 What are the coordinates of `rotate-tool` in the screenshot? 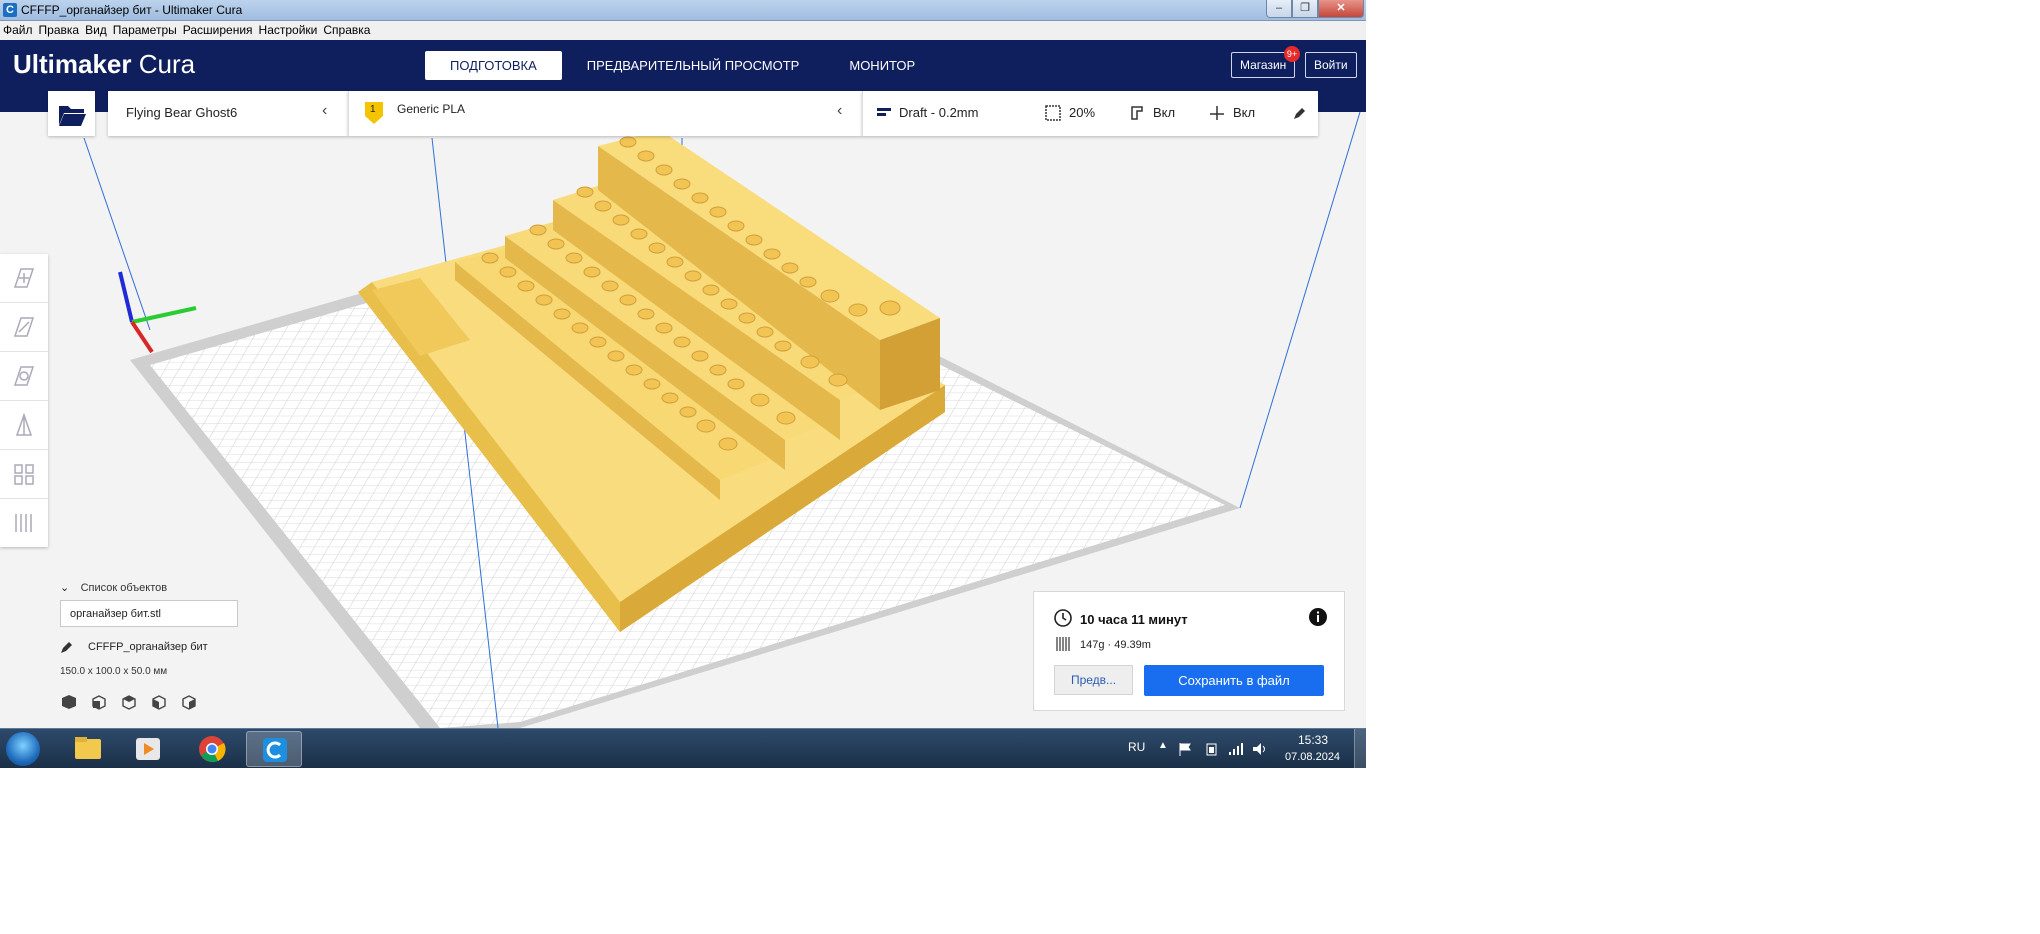 It's located at (24, 376).